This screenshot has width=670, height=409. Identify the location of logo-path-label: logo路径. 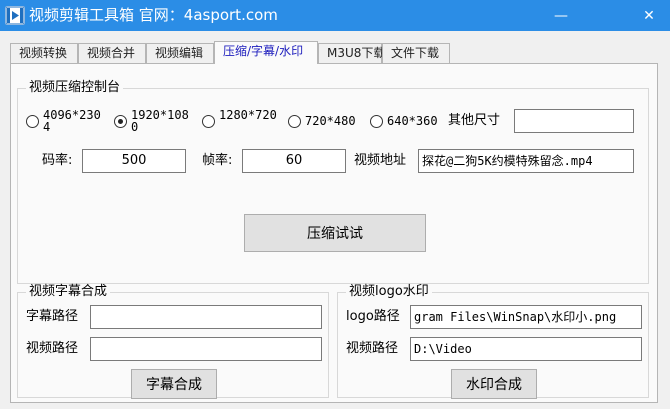
(373, 316).